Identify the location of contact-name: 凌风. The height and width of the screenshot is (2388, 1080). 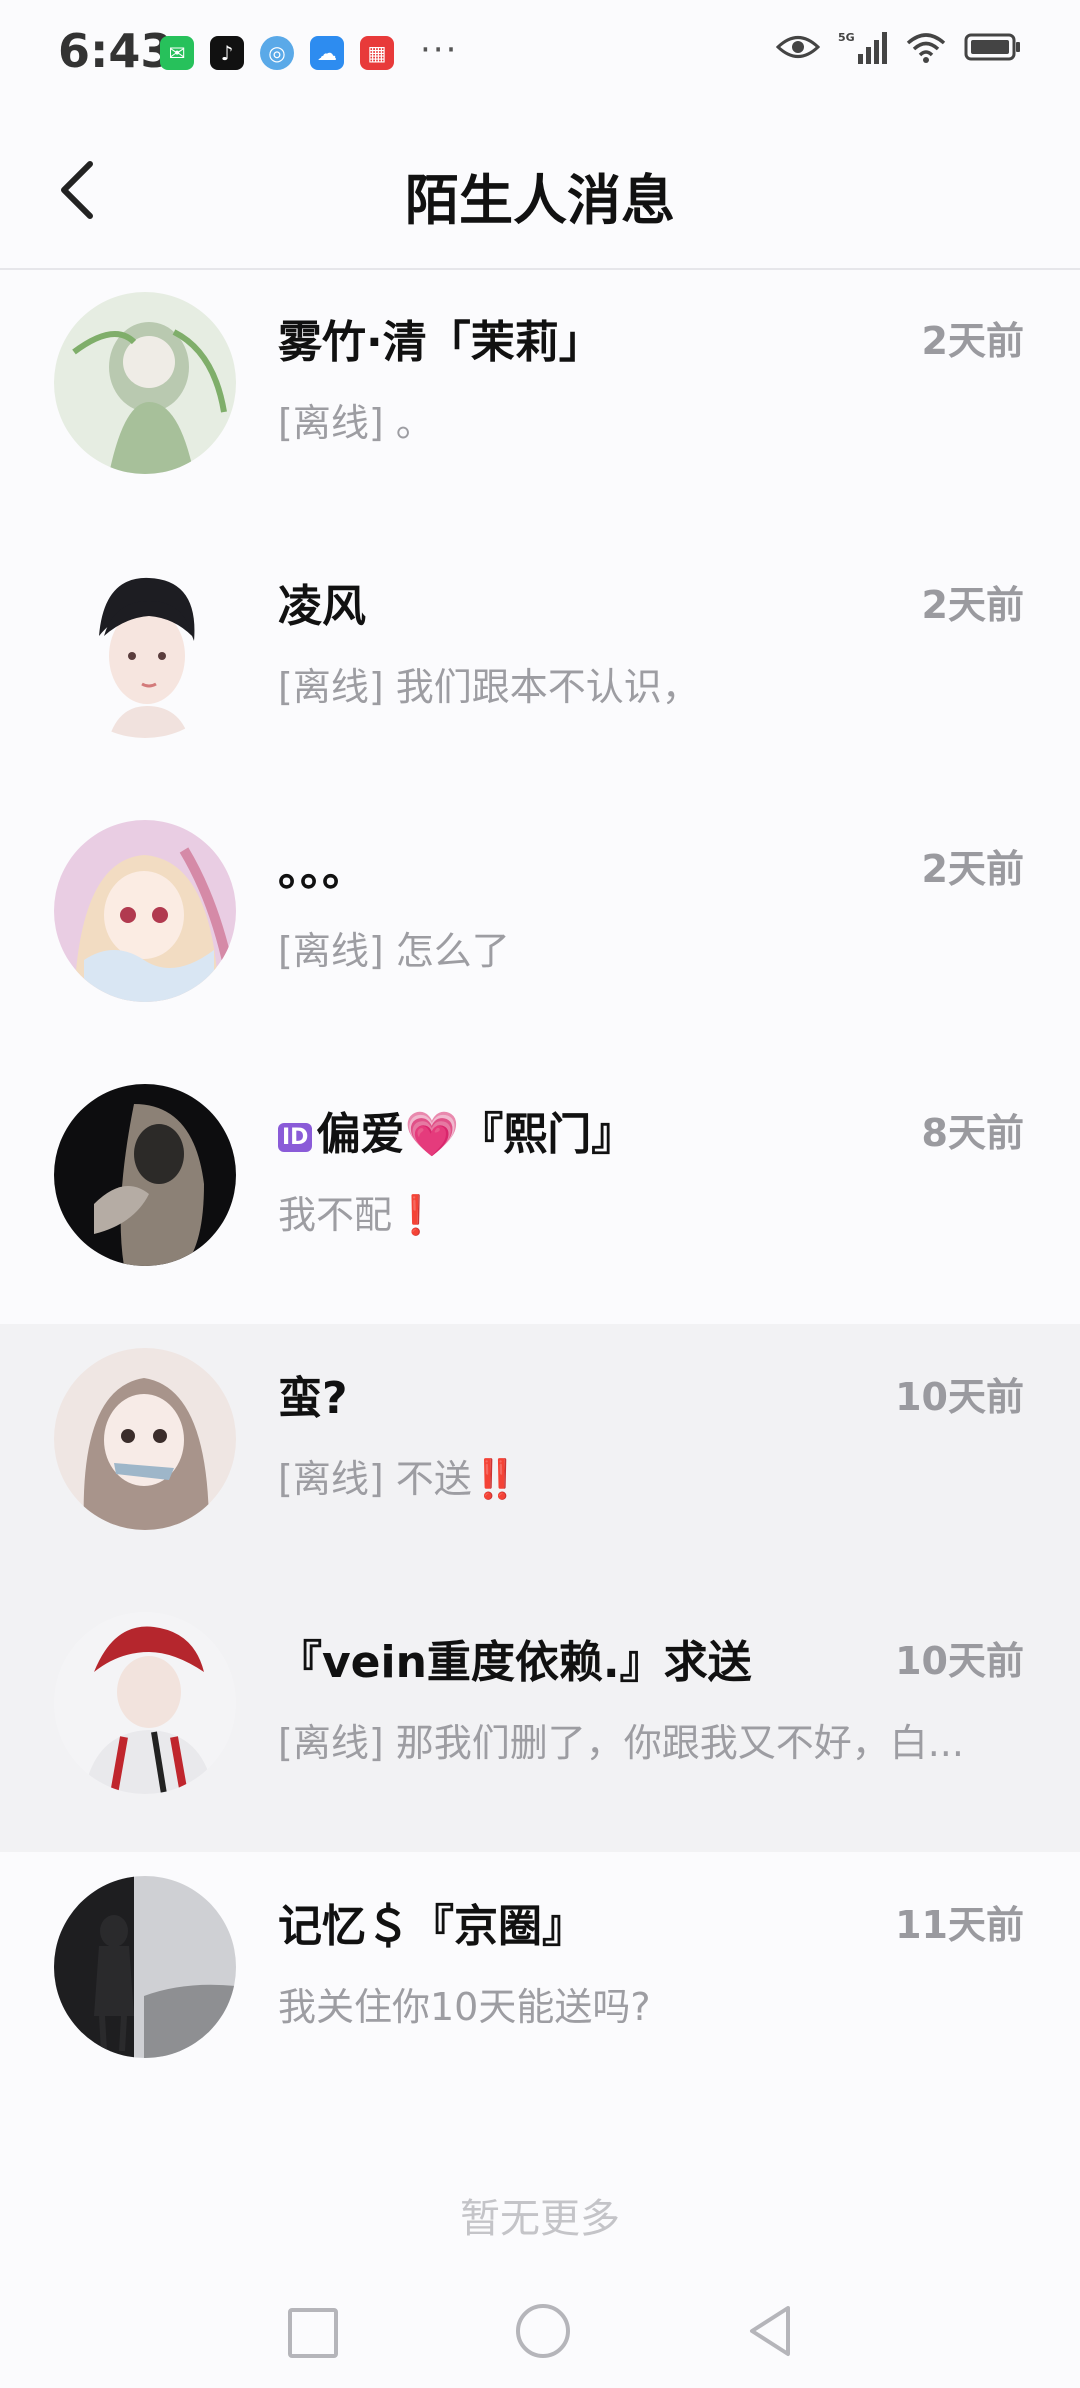
(322, 606).